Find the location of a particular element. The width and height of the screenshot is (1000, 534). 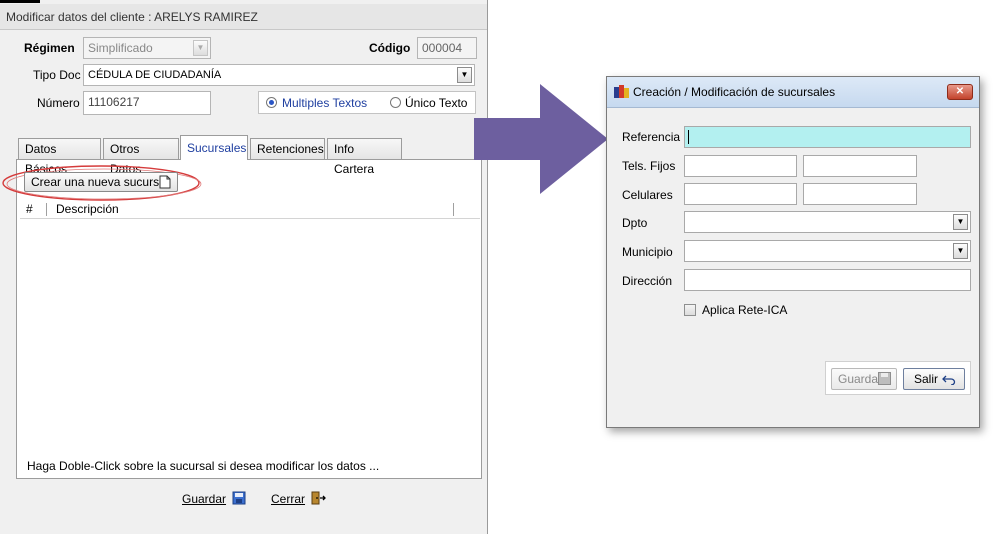

dpto-select is located at coordinates (827, 222).